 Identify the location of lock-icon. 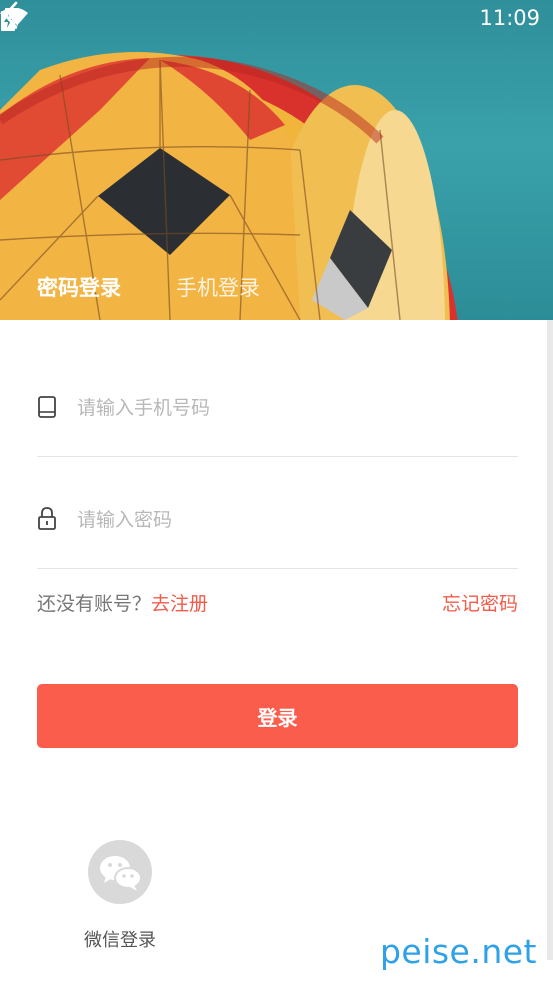
(47, 518).